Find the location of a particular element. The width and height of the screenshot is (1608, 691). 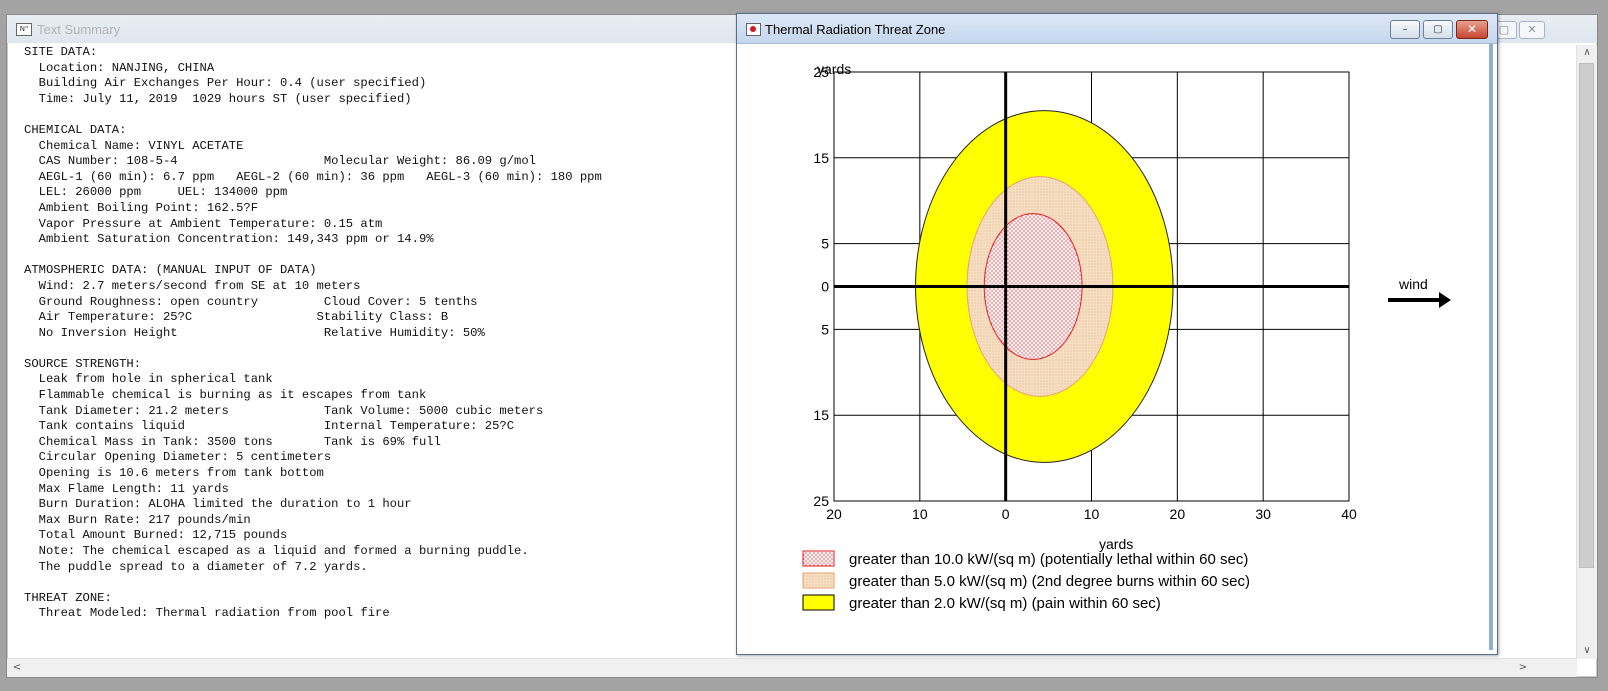

summary-line: Ambient Boiling Point: 162.5?F is located at coordinates (141, 207).